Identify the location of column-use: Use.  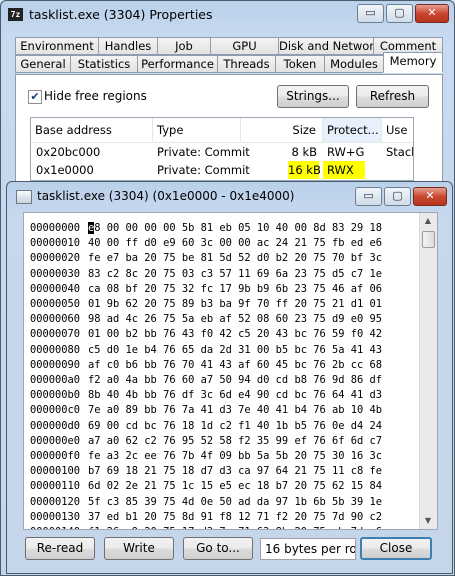
(397, 130).